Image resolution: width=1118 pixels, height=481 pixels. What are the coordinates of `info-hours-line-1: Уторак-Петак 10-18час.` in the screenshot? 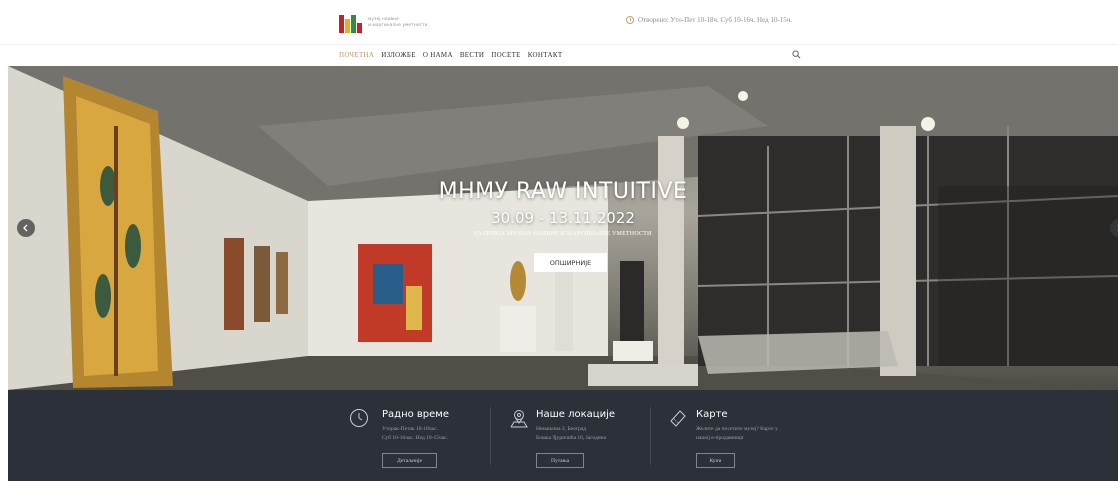 It's located at (410, 429).